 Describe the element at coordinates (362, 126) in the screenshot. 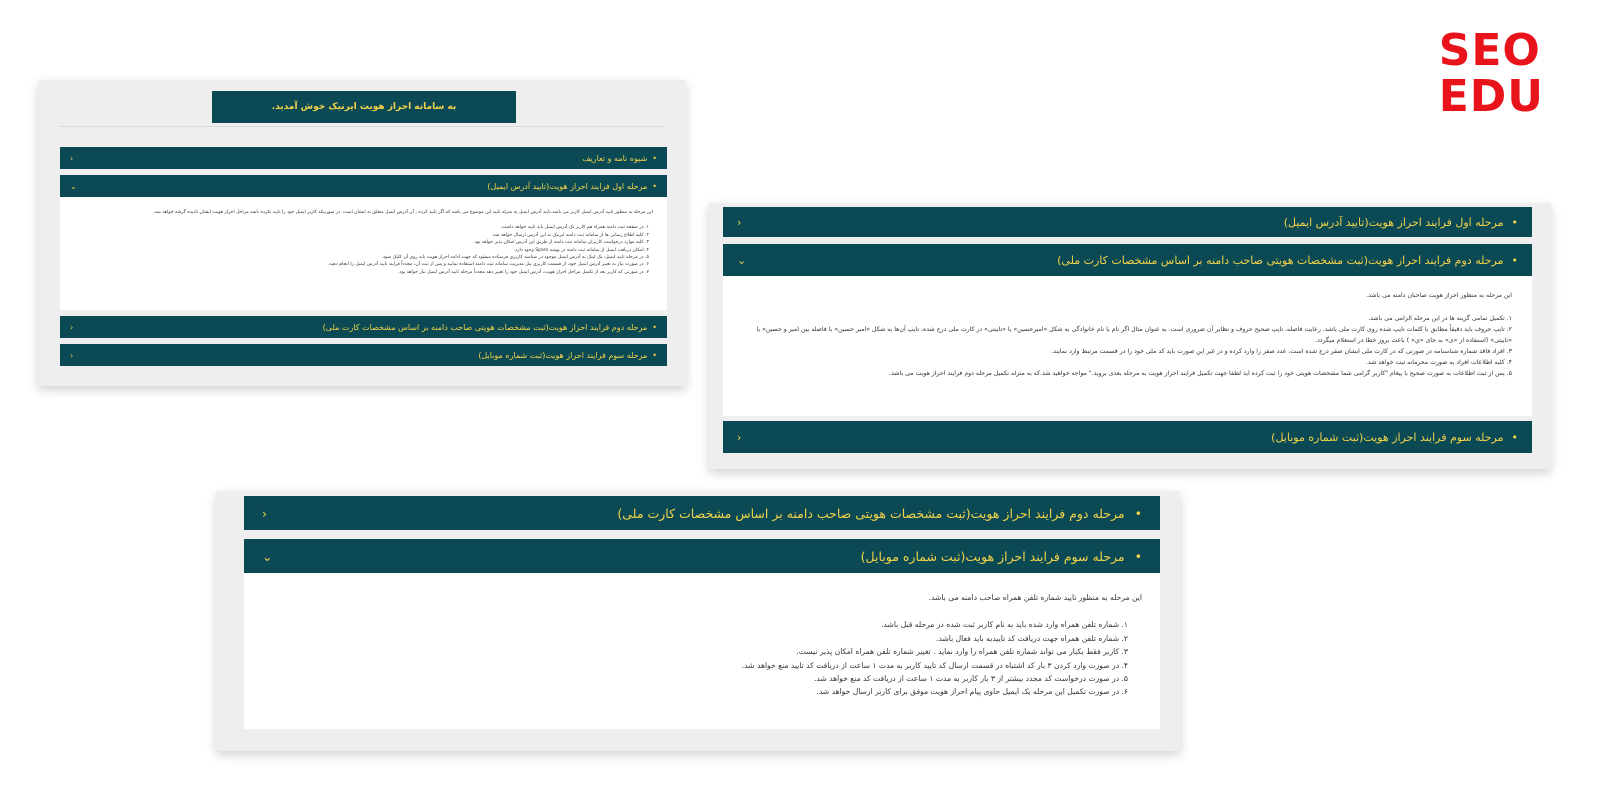

I see `divider` at that location.